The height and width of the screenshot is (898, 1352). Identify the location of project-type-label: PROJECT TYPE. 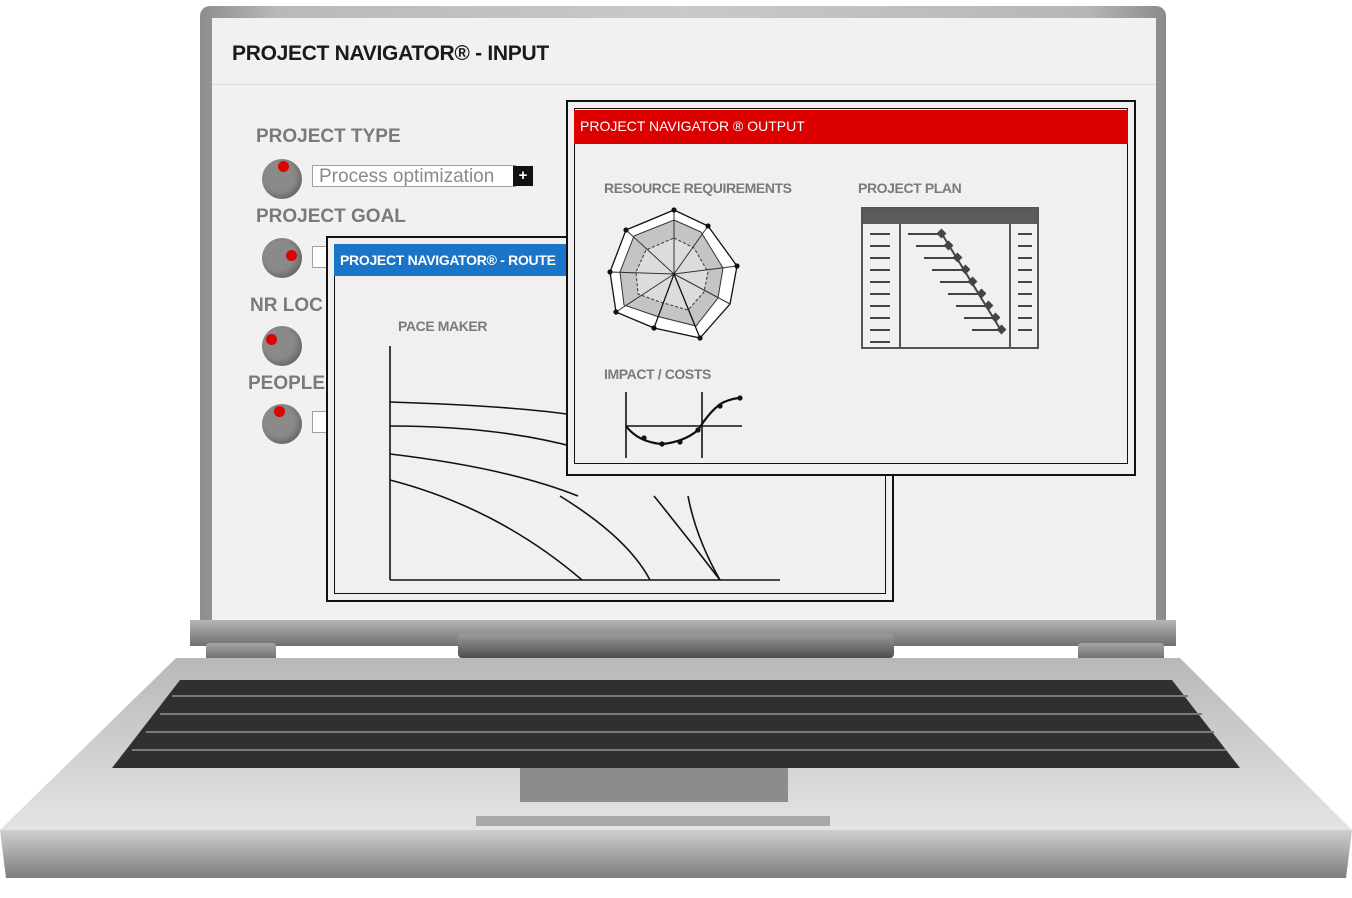
(328, 136).